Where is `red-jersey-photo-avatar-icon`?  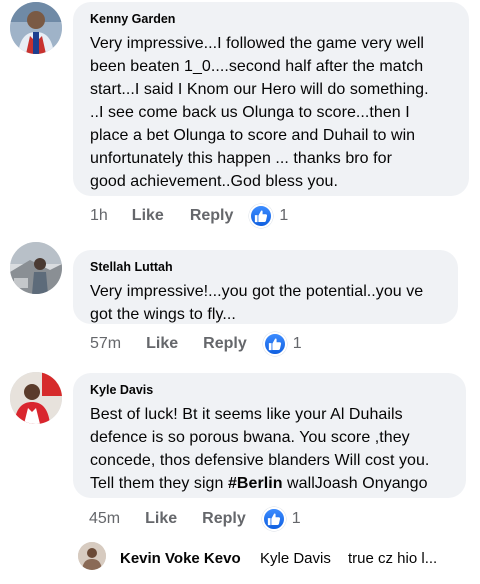
red-jersey-photo-avatar-icon is located at coordinates (36, 398).